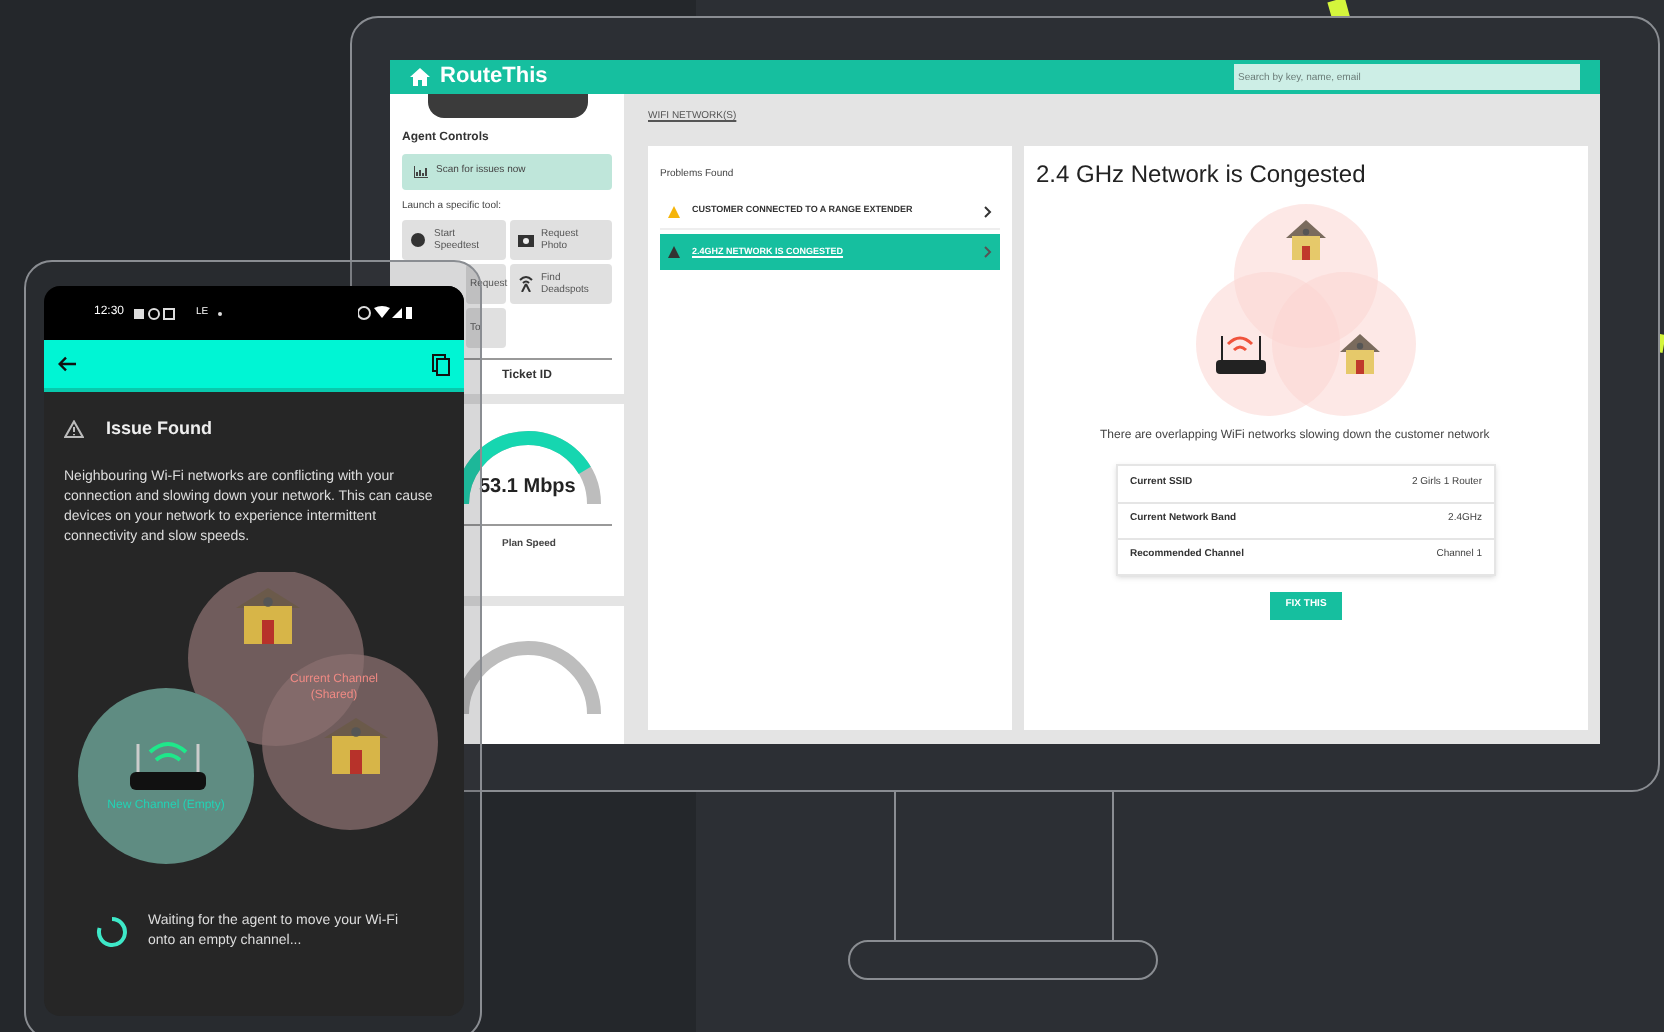 The width and height of the screenshot is (1664, 1032). What do you see at coordinates (386, 313) in the screenshot?
I see `status-icons` at bounding box center [386, 313].